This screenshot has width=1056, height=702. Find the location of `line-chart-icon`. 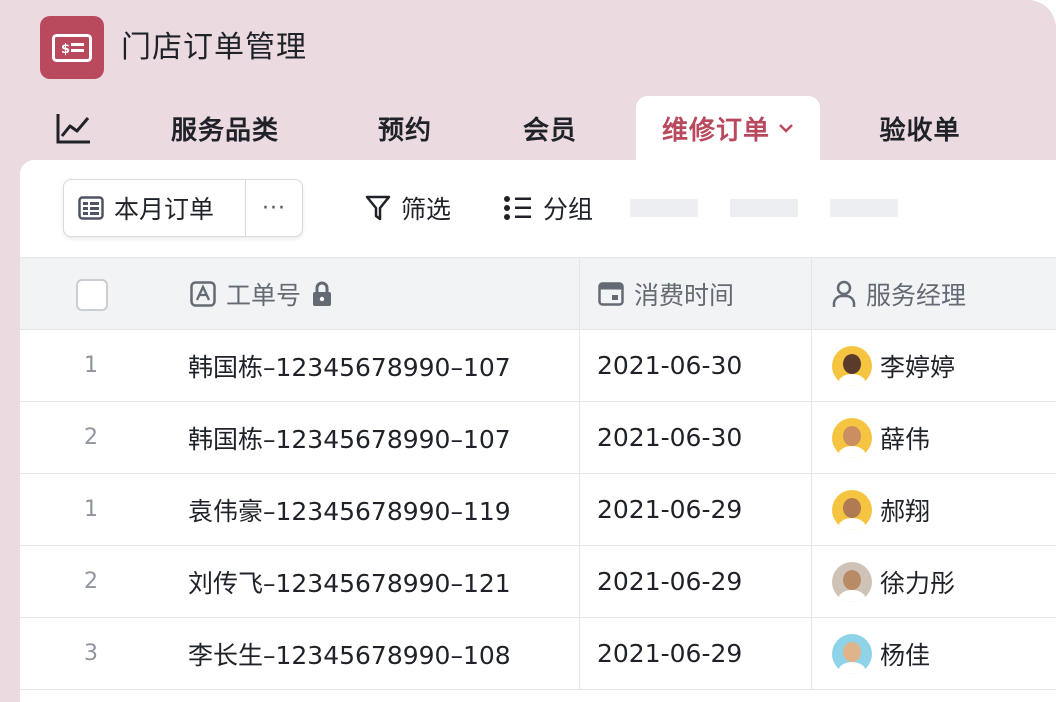

line-chart-icon is located at coordinates (74, 128).